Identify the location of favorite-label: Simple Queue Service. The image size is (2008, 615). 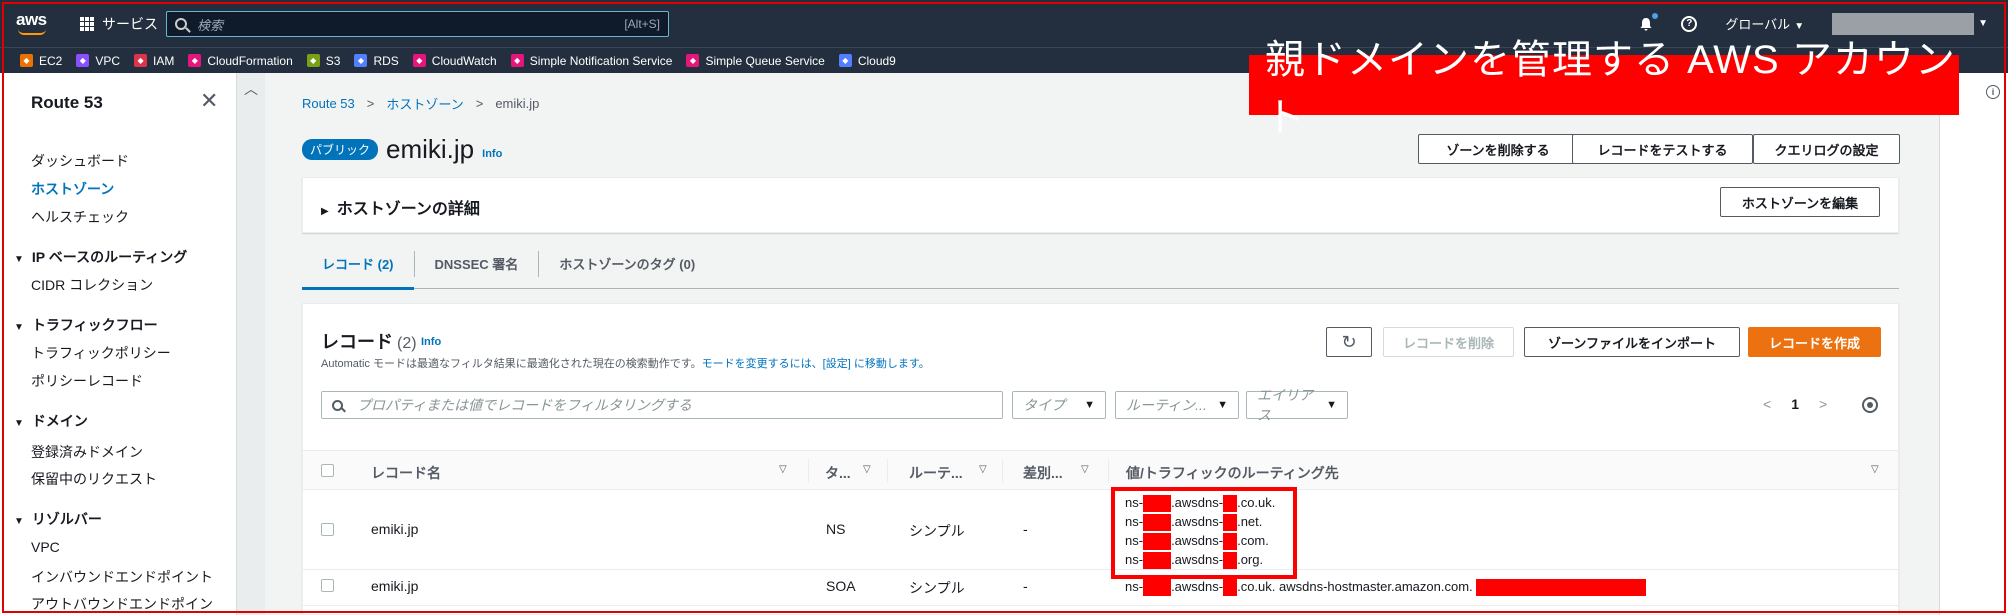
(765, 60).